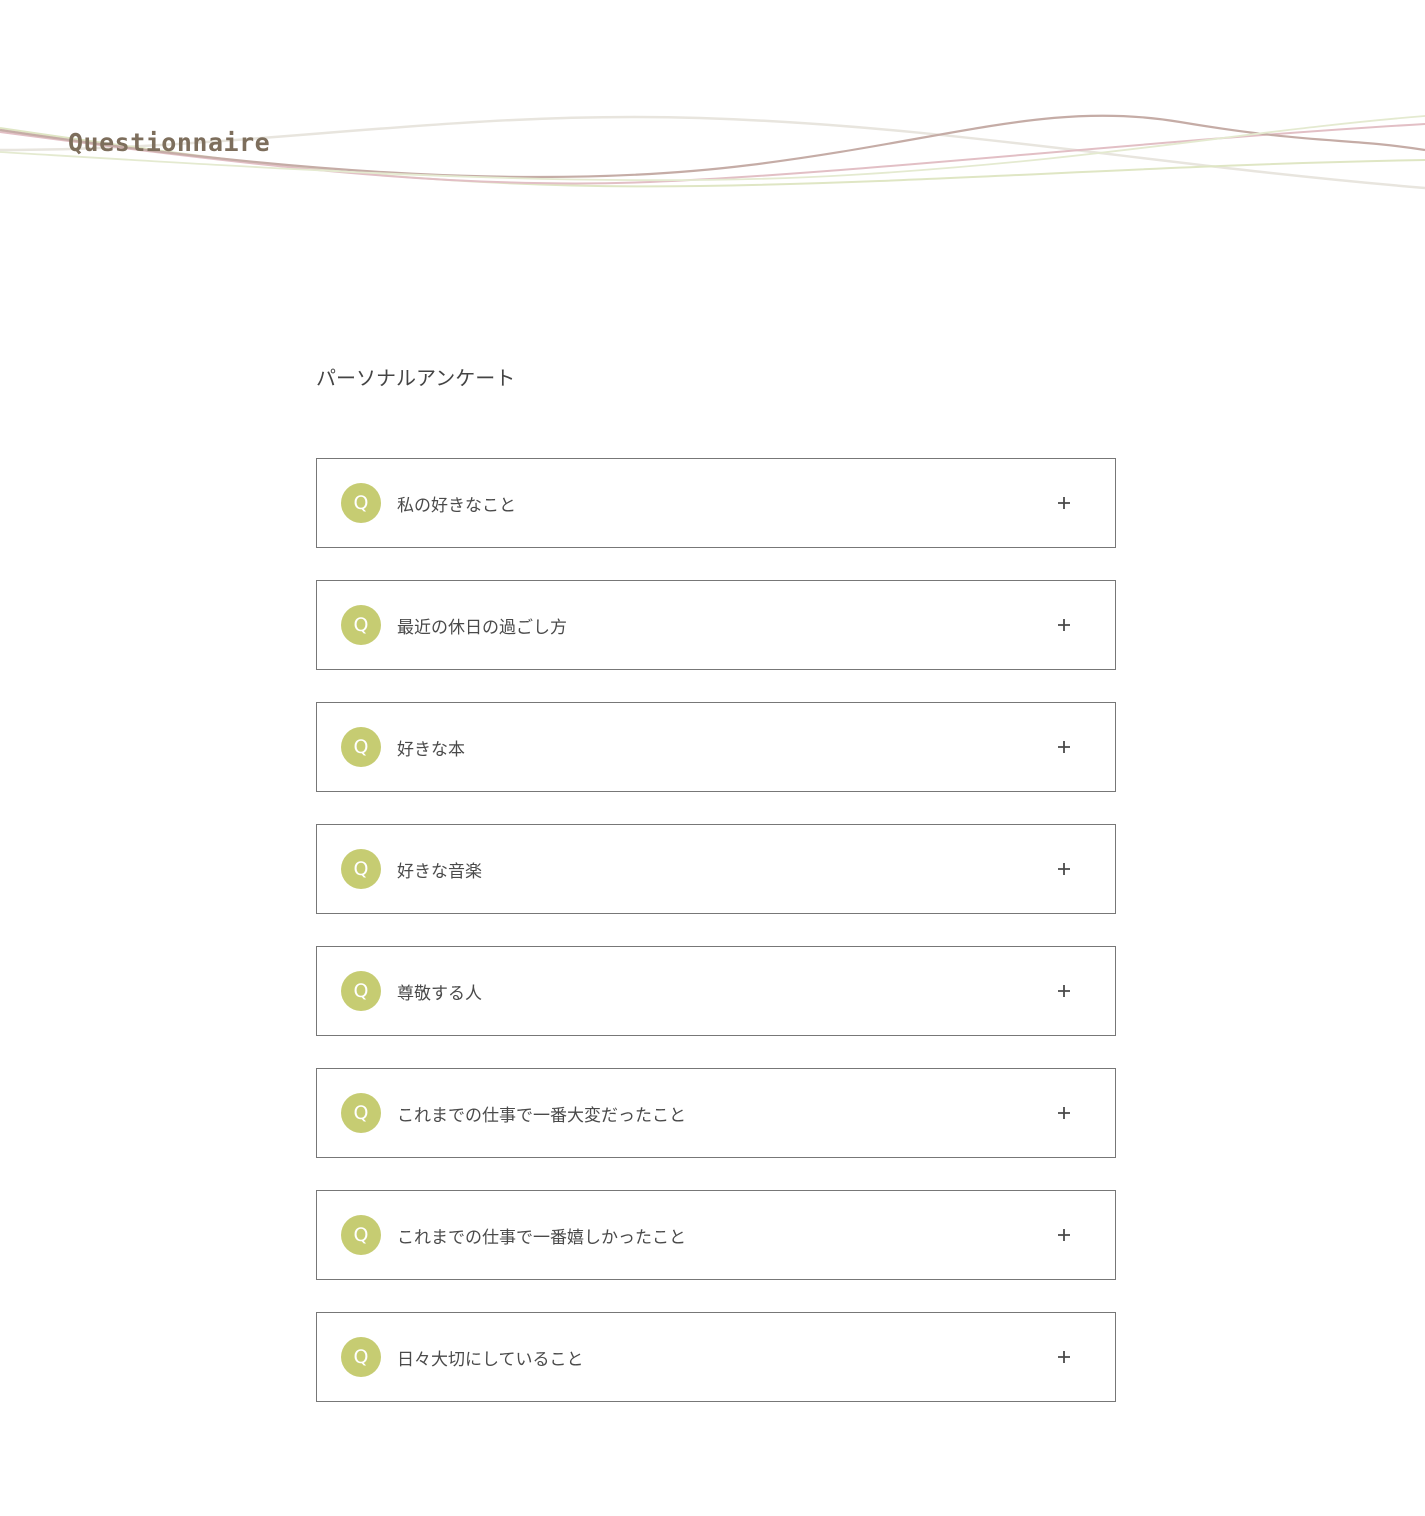  Describe the element at coordinates (456, 505) in the screenshot. I see `faq-question: 私の好きなこと` at that location.